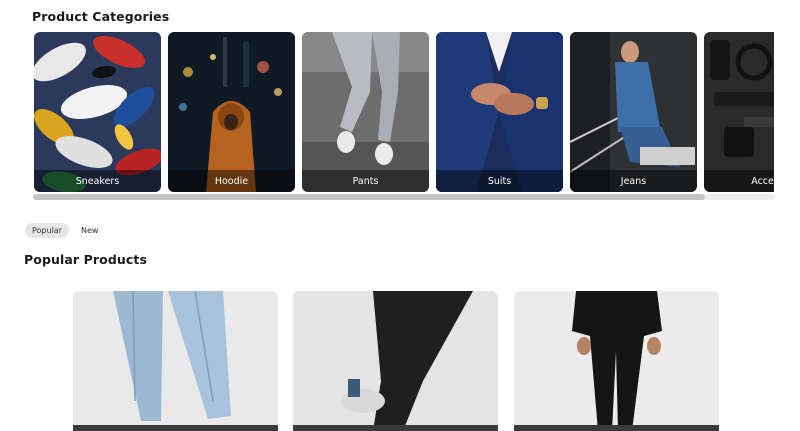 Image resolution: width=800 pixels, height=431 pixels. I want to click on jeans-image, so click(633, 112).